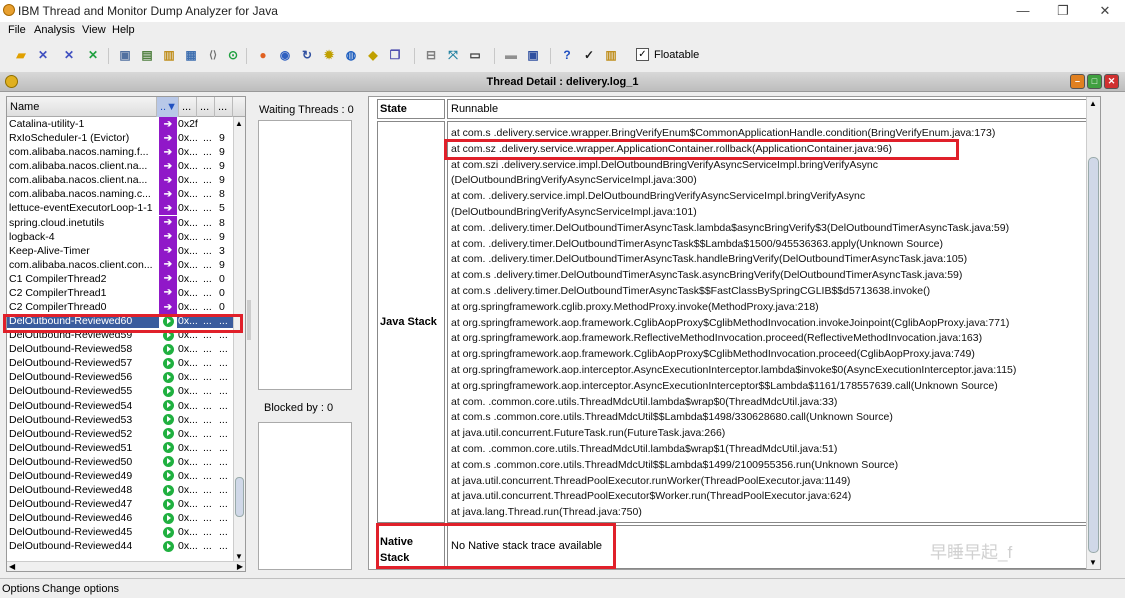  What do you see at coordinates (431, 55) in the screenshot?
I see `tile-icon: ⊟` at bounding box center [431, 55].